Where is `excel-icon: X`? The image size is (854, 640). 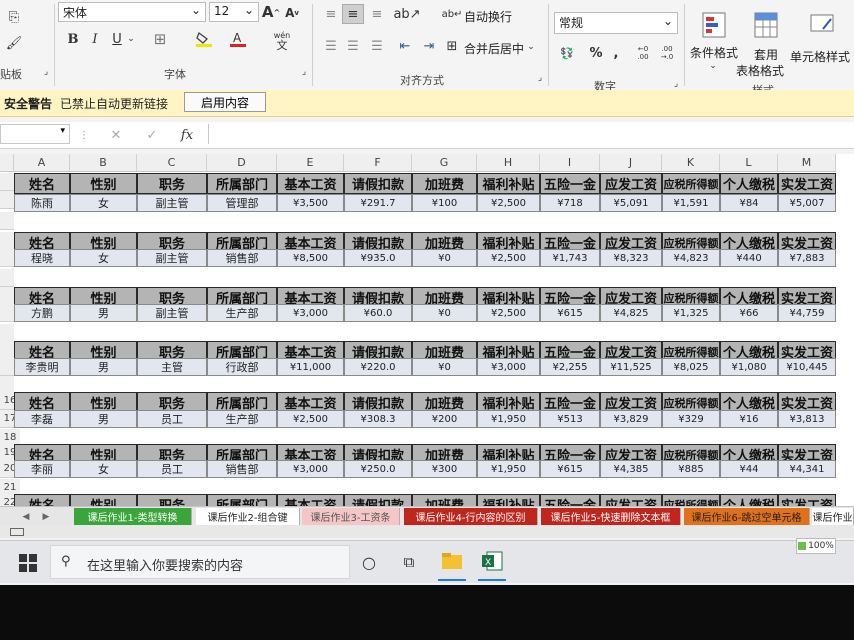
excel-icon: X is located at coordinates (492, 561).